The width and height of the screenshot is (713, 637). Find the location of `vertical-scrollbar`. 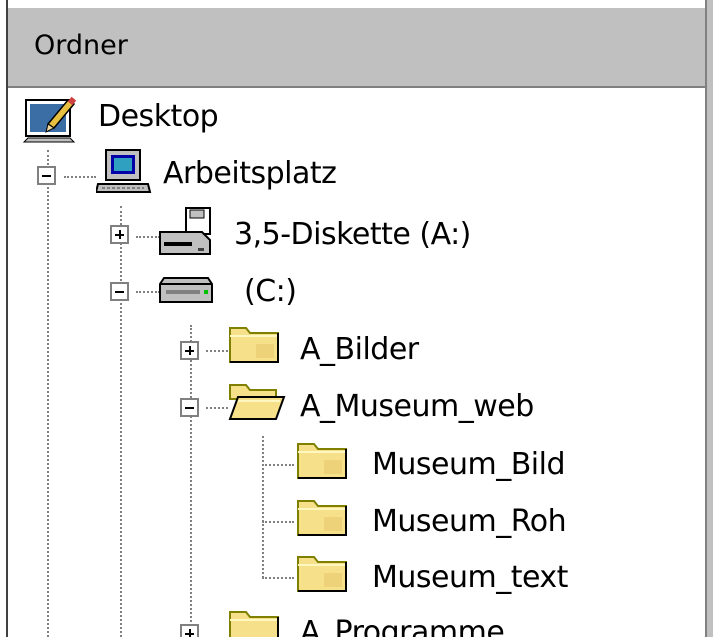

vertical-scrollbar is located at coordinates (709, 318).